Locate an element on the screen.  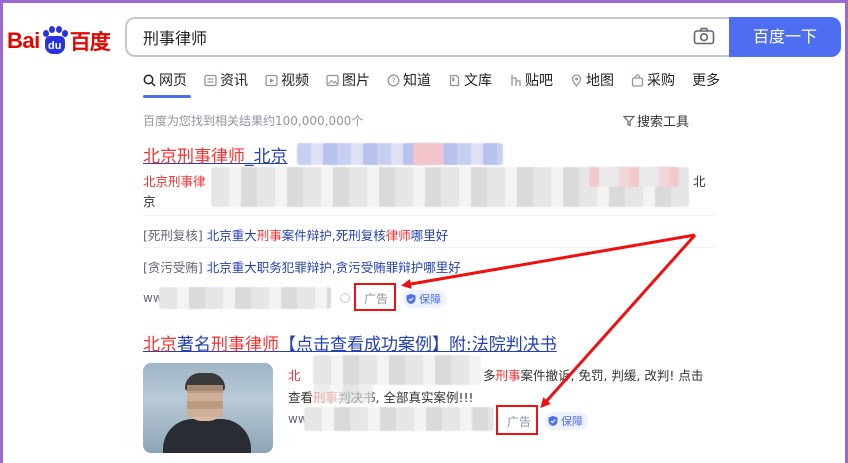
tab-tieba: 贴吧 is located at coordinates (531, 80).